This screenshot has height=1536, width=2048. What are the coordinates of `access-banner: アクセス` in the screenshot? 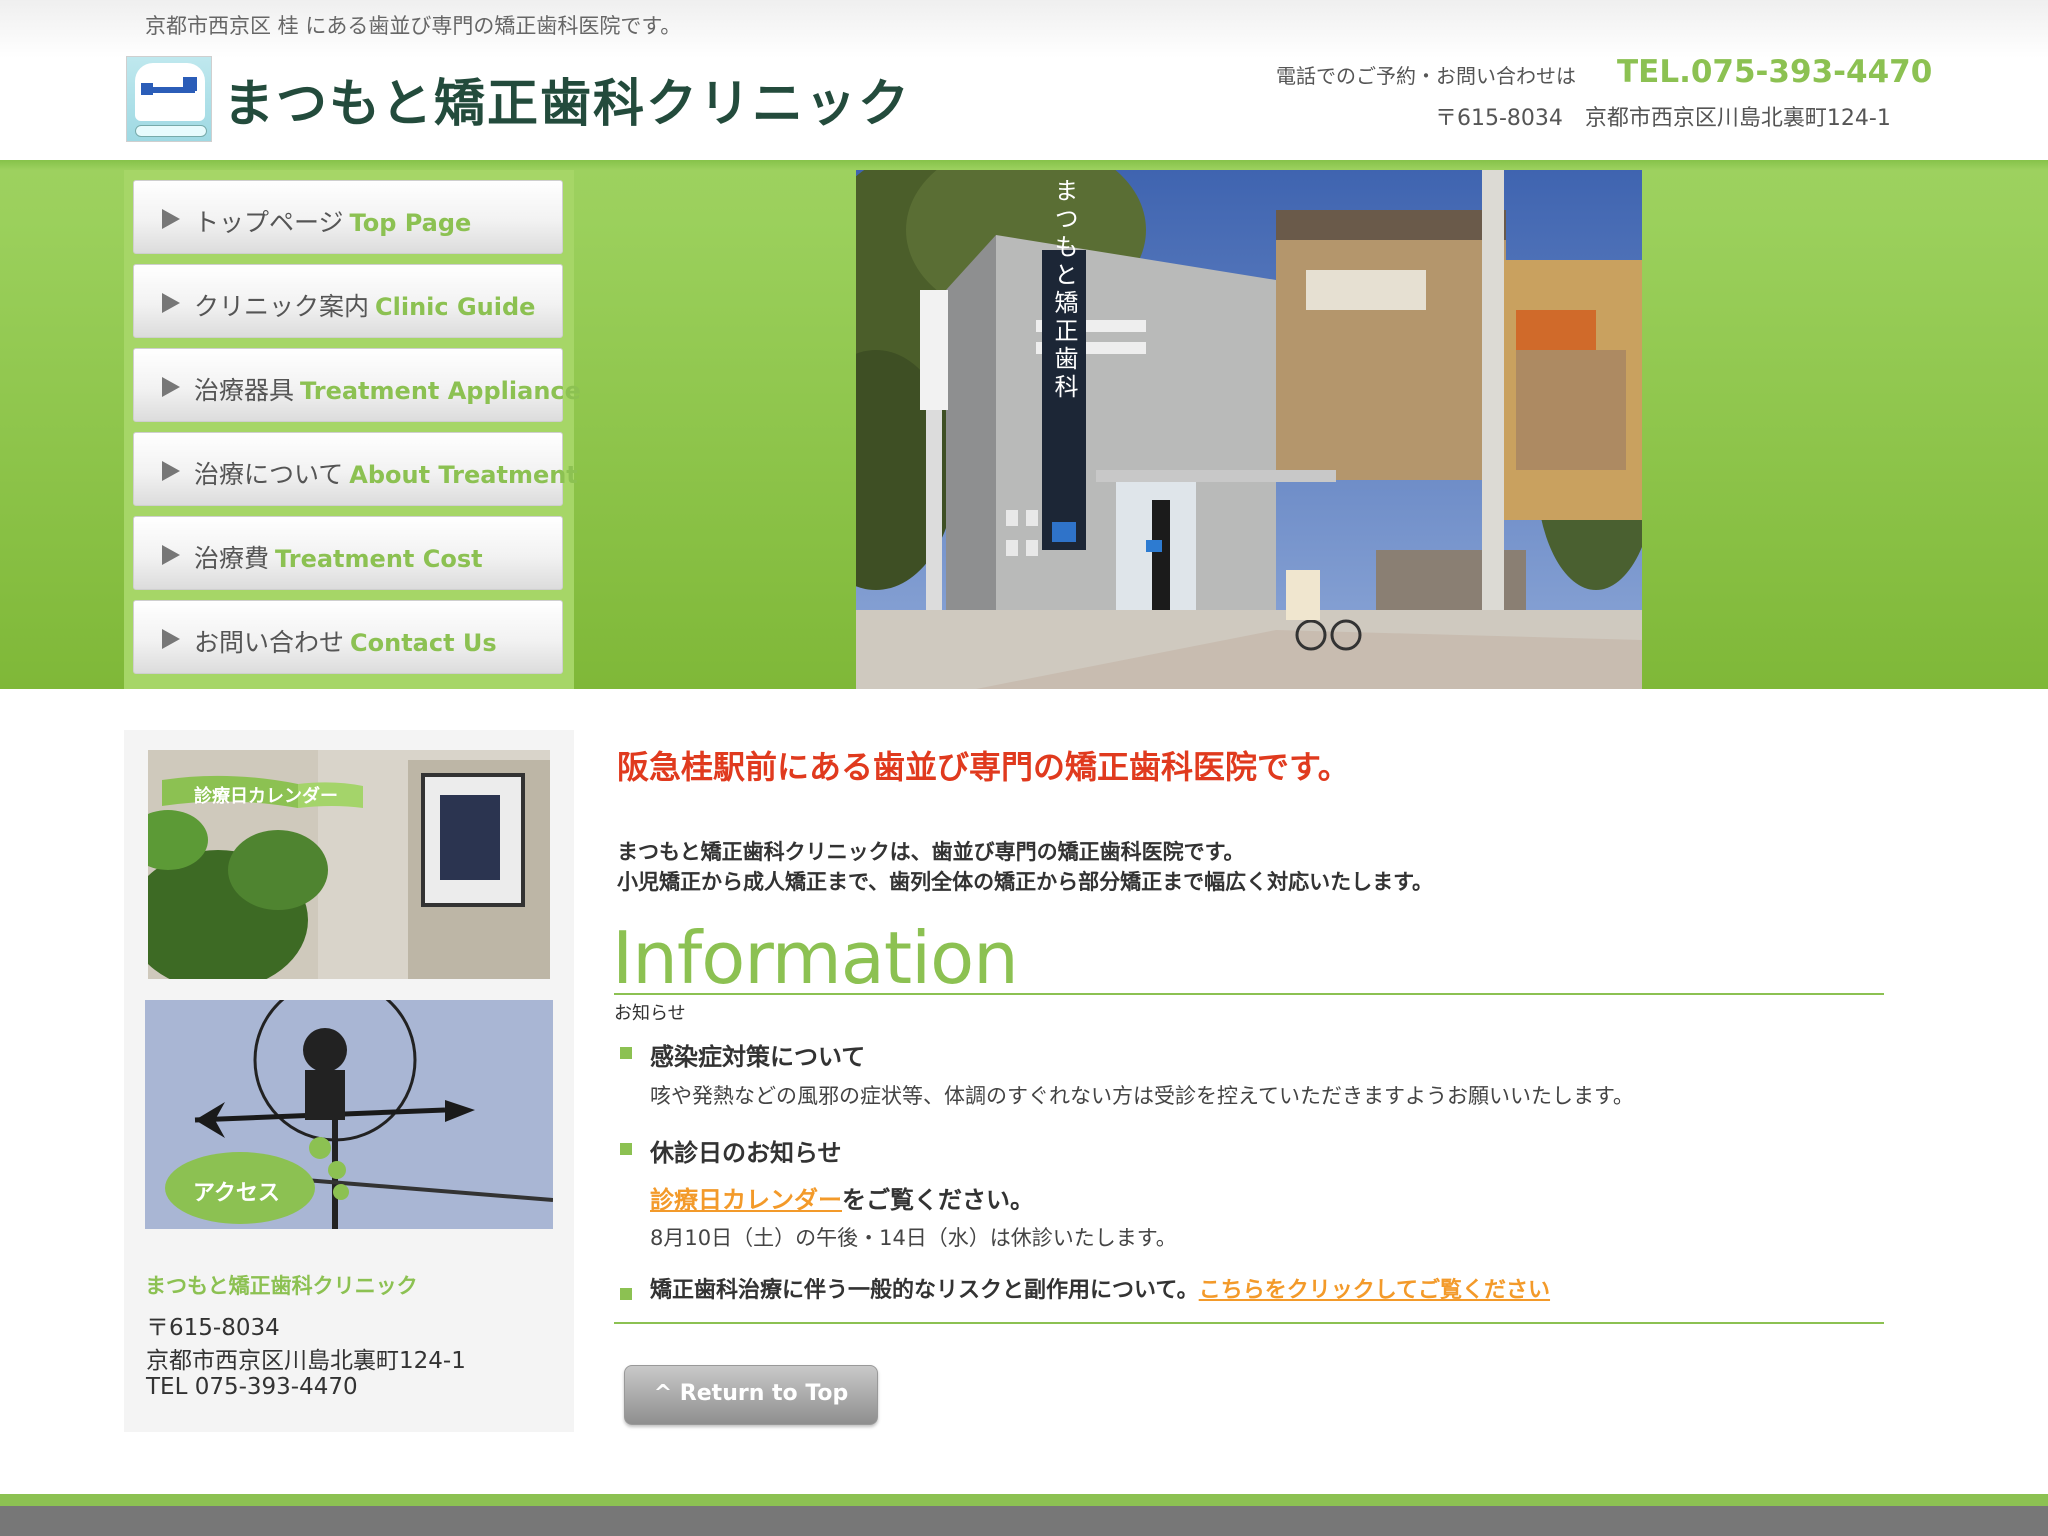 It's located at (349, 1114).